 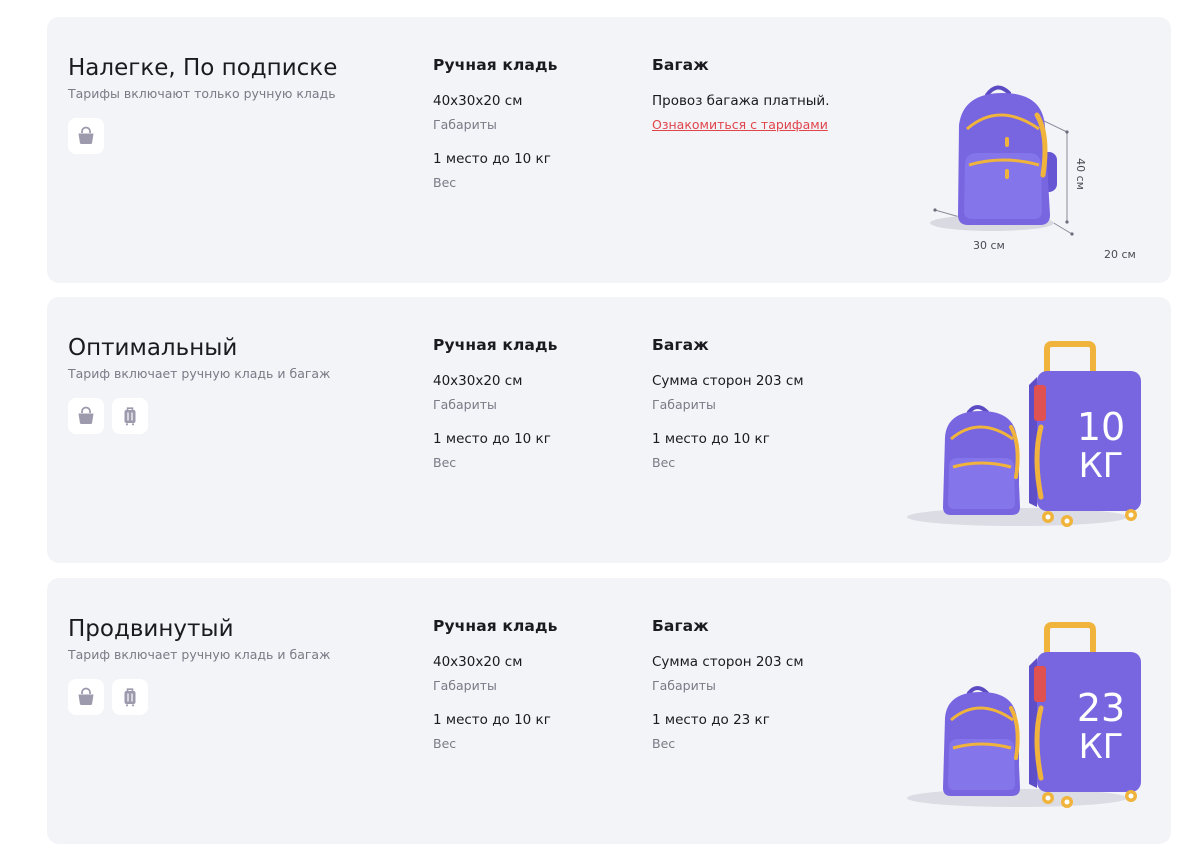 What do you see at coordinates (989, 245) in the screenshot?
I see `width-dimension-label: 30 см` at bounding box center [989, 245].